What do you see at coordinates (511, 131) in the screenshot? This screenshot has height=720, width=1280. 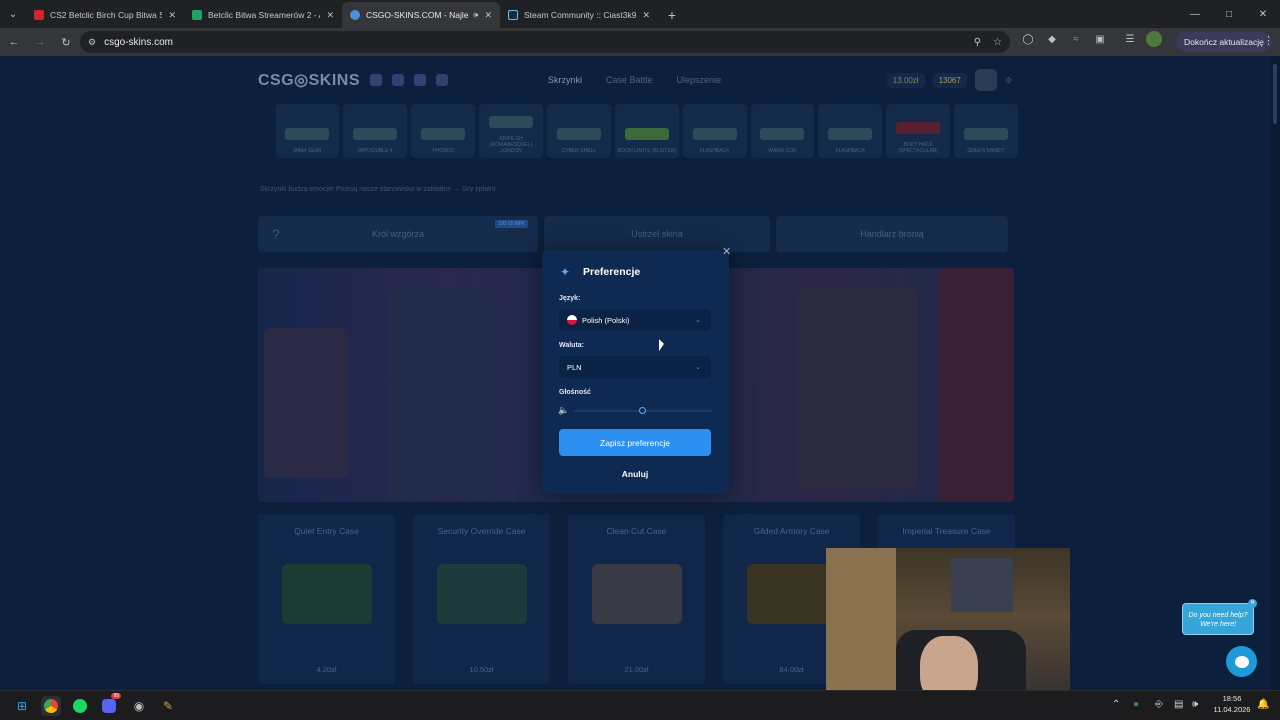 I see `live-drop-item: KNIFE SH (ROMANESQUE) | LONDON` at bounding box center [511, 131].